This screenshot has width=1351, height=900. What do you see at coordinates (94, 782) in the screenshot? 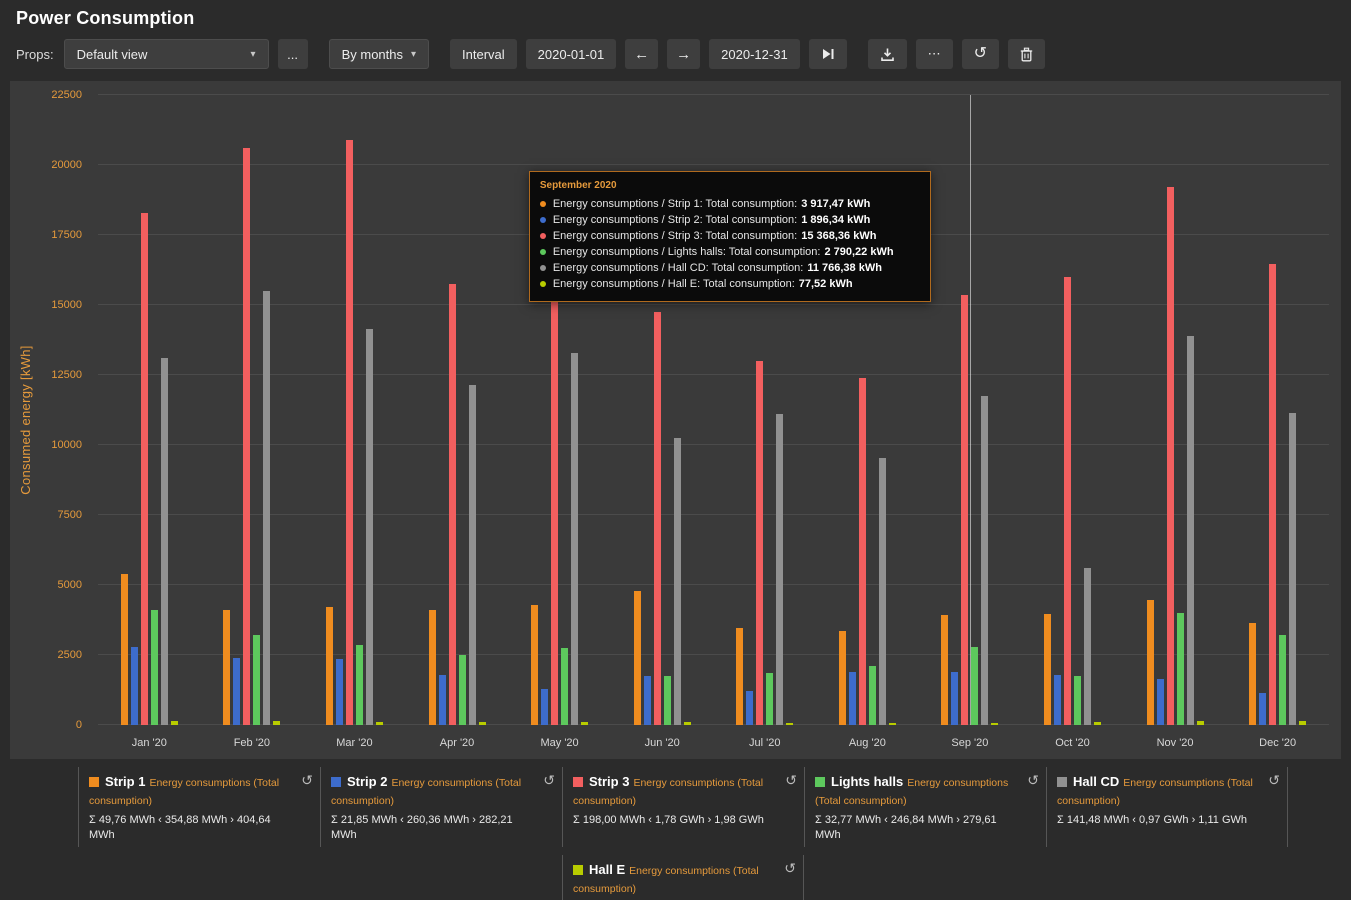
I see `series-swatch-icon` at bounding box center [94, 782].